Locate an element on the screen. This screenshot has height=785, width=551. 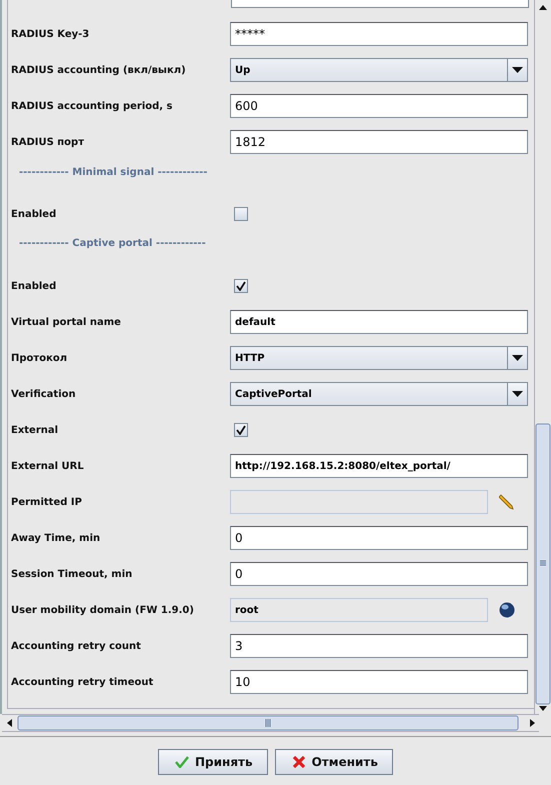
field-label: External is located at coordinates (35, 430).